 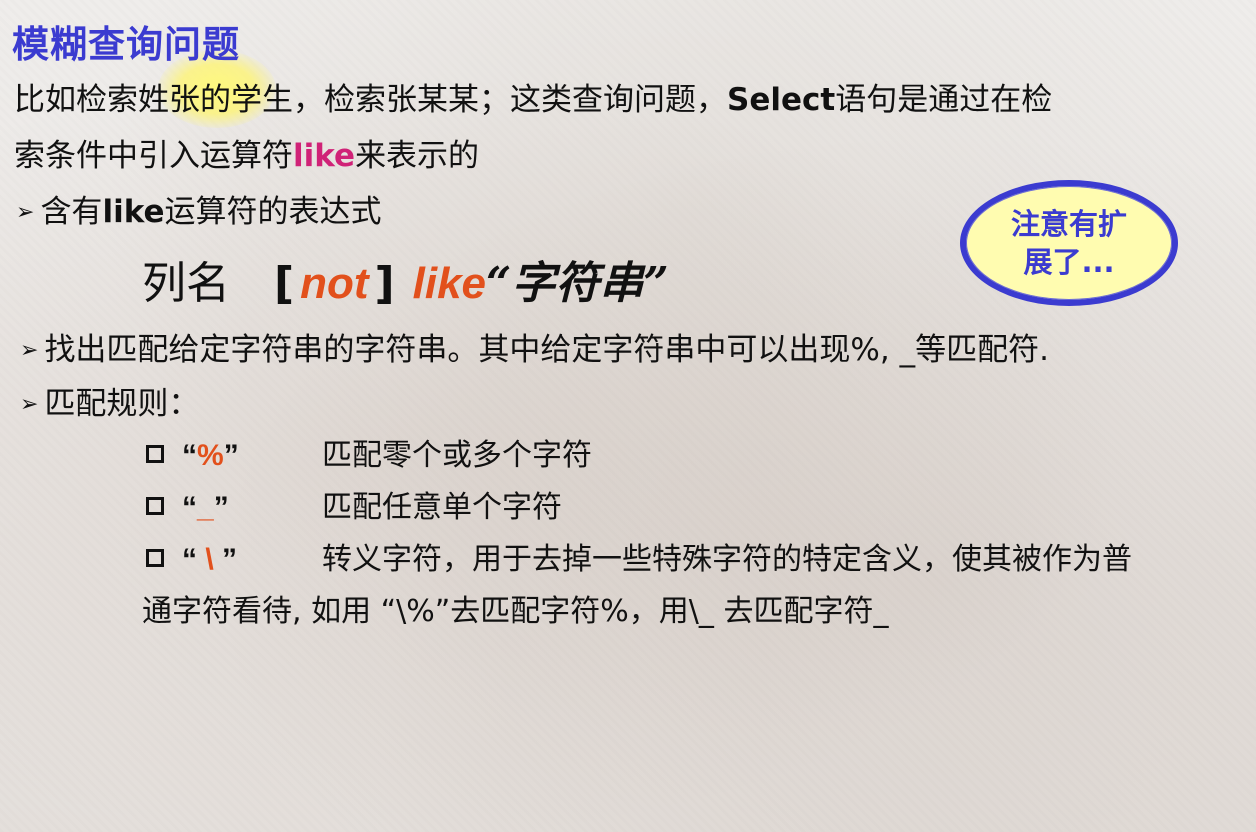 What do you see at coordinates (210, 455) in the screenshot?
I see `rule-symbol: “%”` at bounding box center [210, 455].